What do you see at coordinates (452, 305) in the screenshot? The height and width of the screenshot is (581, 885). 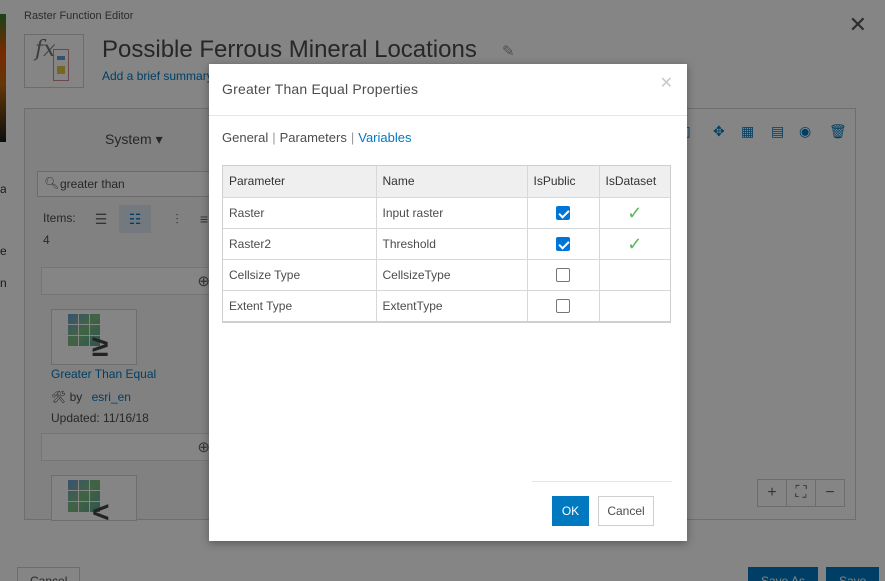 I see `name-cell: ExtentType` at bounding box center [452, 305].